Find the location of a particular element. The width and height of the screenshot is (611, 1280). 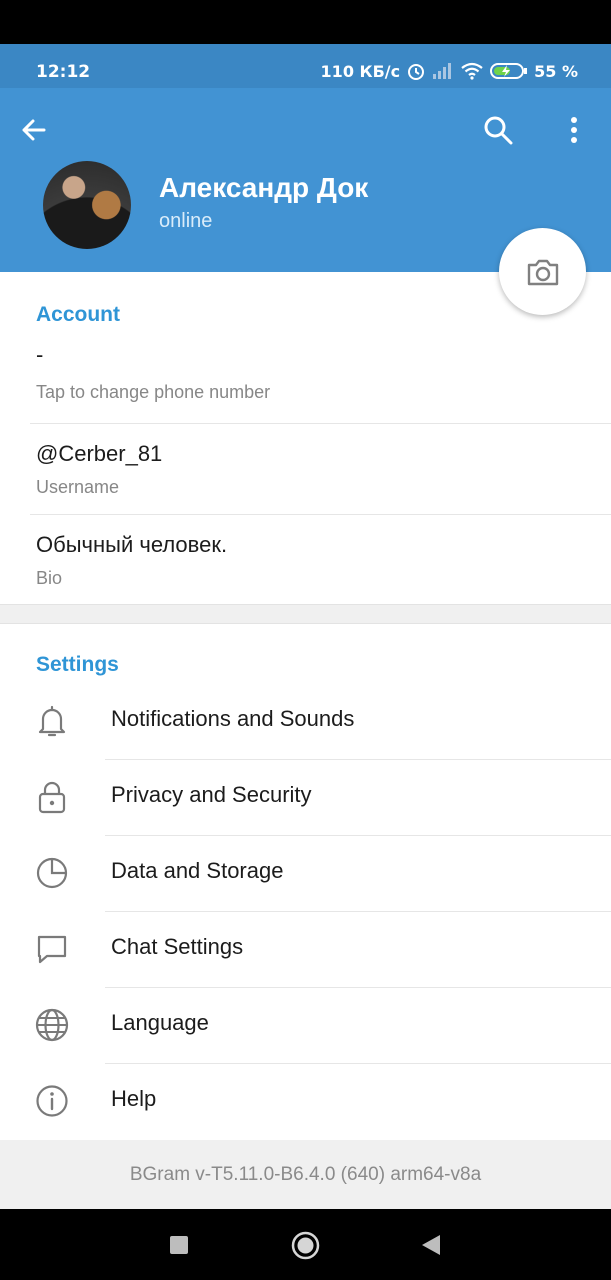

bell-icon is located at coordinates (52, 721).